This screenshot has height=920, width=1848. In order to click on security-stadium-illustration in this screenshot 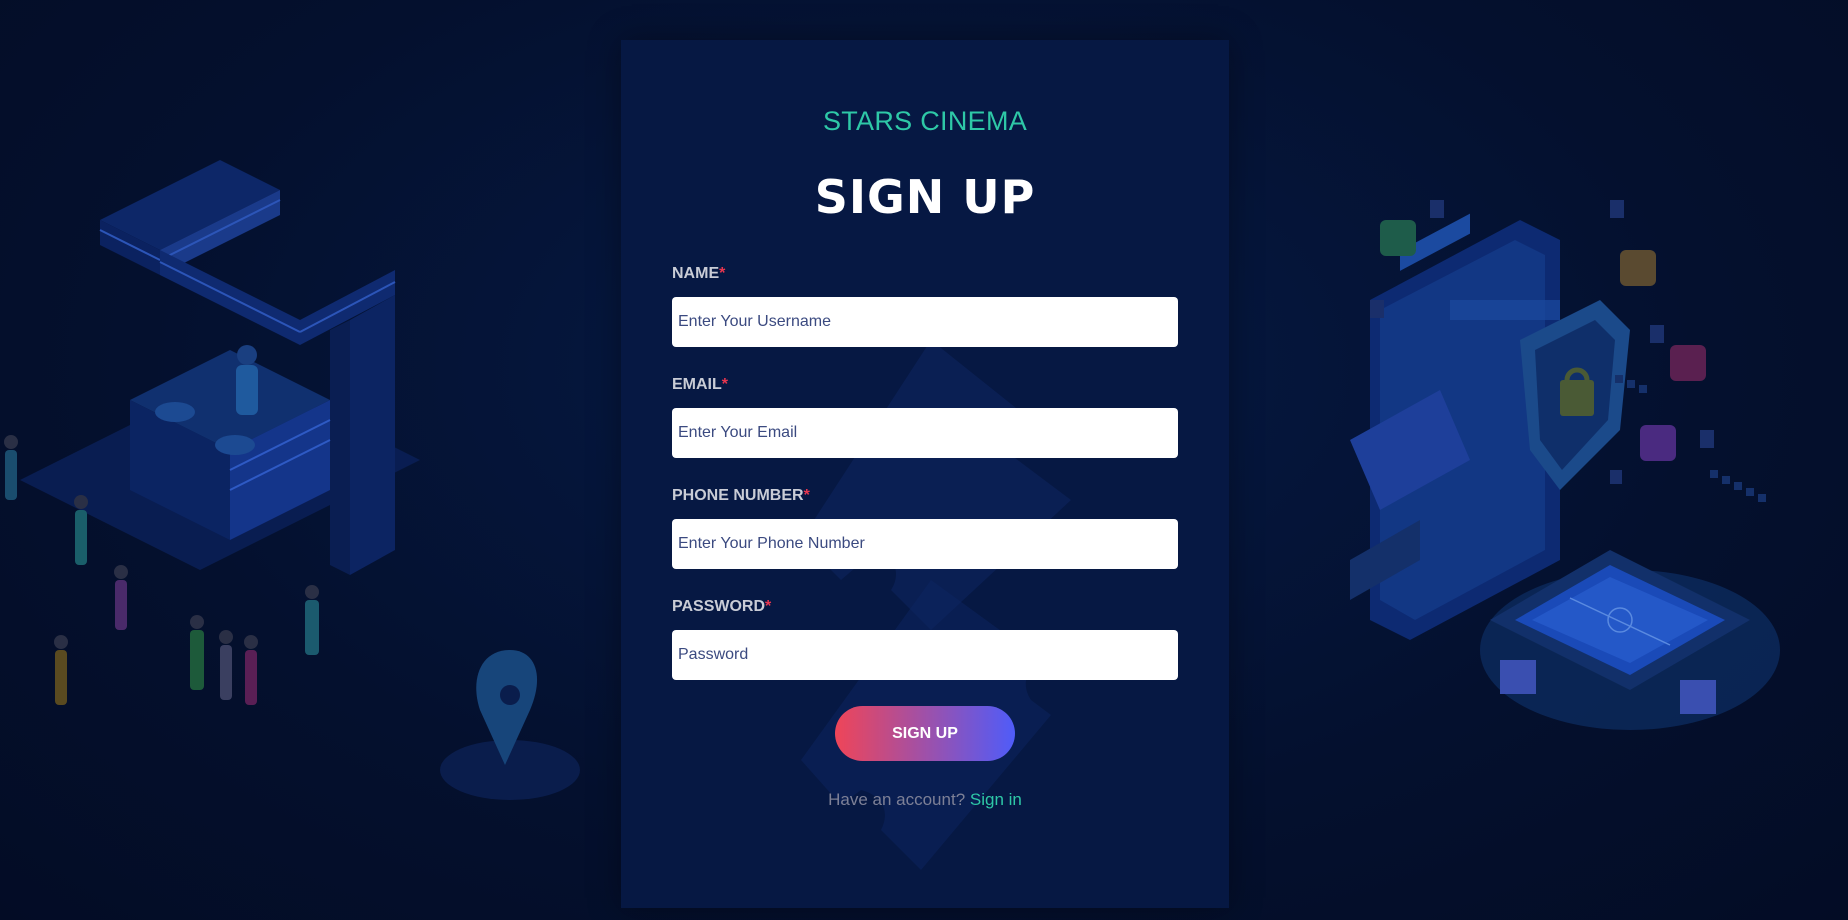, I will do `click(1565, 465)`.